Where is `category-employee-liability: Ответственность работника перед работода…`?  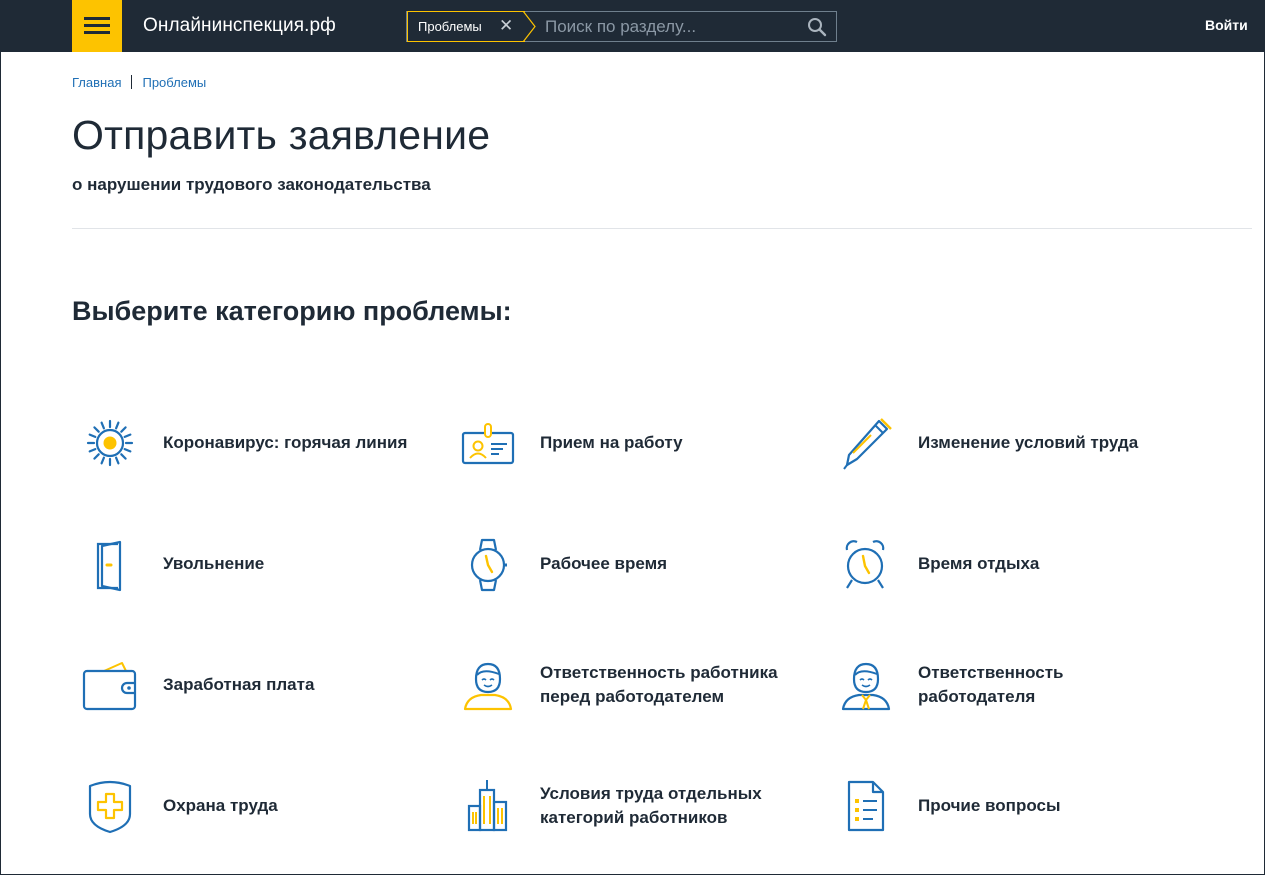 category-employee-liability: Ответственность работника перед работода… is located at coordinates (629, 695).